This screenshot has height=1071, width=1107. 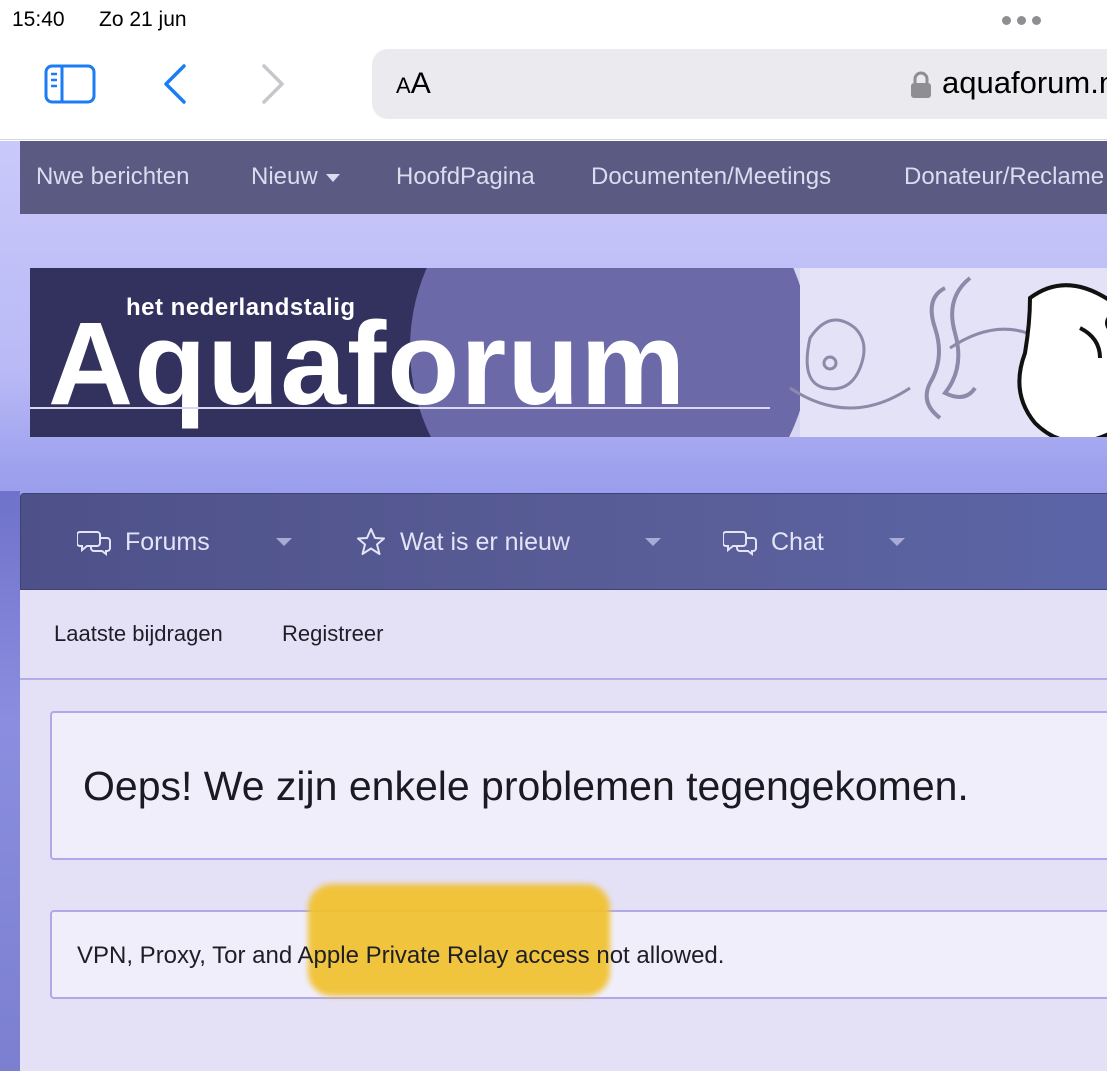 What do you see at coordinates (897, 542) in the screenshot?
I see `chat-caret-down-icon` at bounding box center [897, 542].